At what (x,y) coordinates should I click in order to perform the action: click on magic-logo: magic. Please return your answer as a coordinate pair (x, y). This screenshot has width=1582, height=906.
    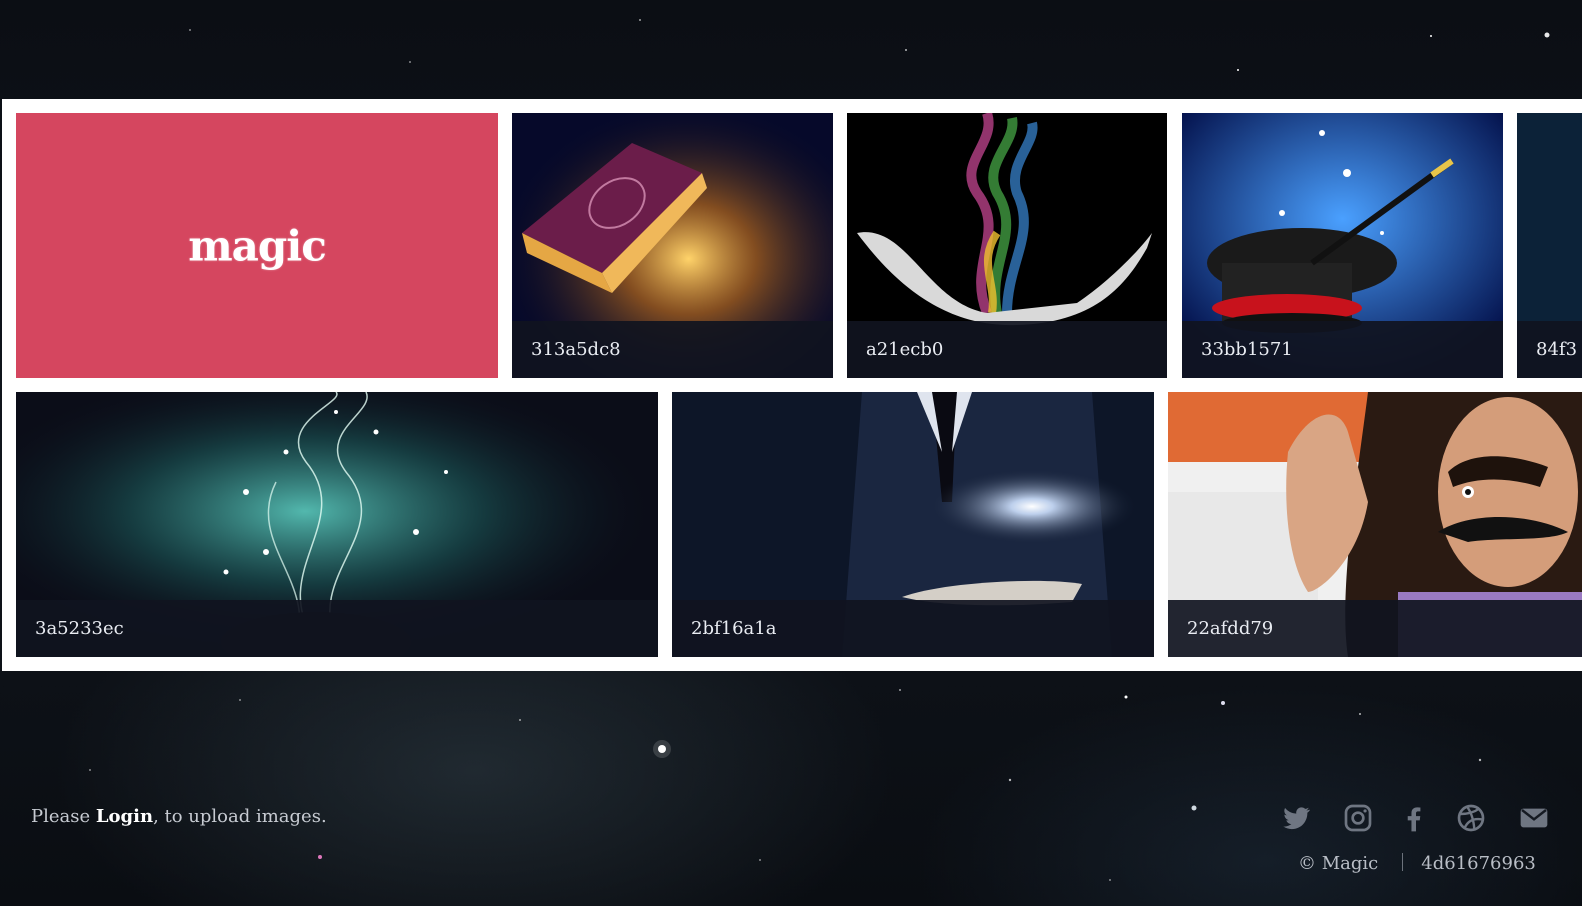
    Looking at the image, I should click on (257, 245).